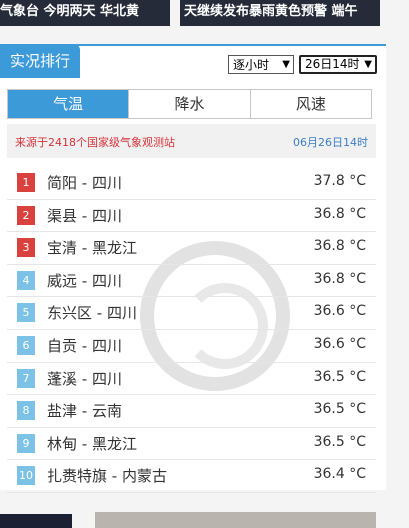  Describe the element at coordinates (339, 474) in the screenshot. I see `temperature-value: 36.4 °C` at that location.